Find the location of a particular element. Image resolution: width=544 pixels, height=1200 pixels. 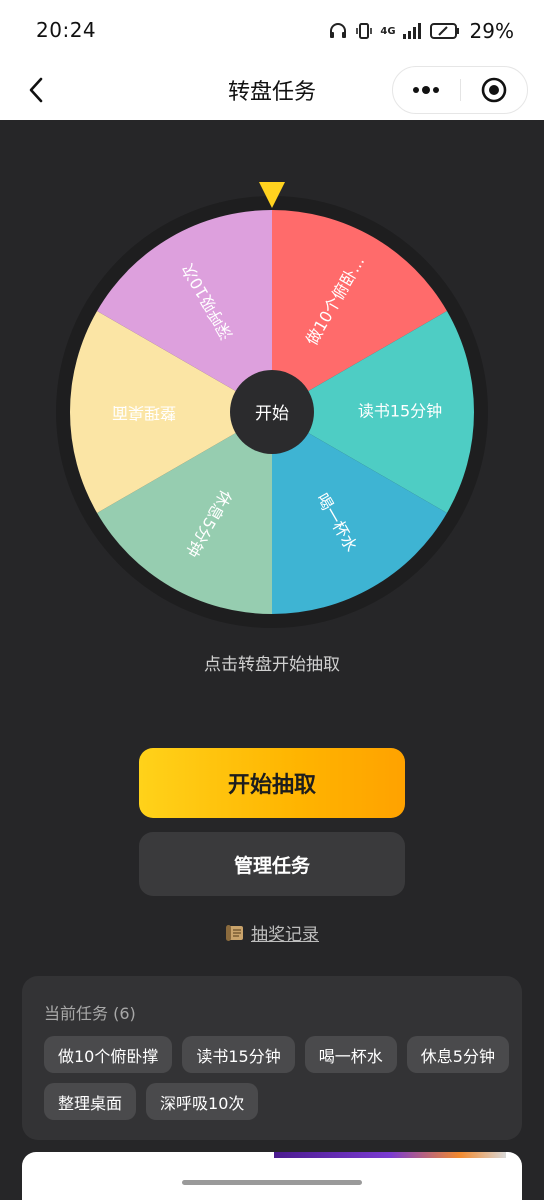

wheel-hint: 点击转盘开始抽取 is located at coordinates (272, 665).